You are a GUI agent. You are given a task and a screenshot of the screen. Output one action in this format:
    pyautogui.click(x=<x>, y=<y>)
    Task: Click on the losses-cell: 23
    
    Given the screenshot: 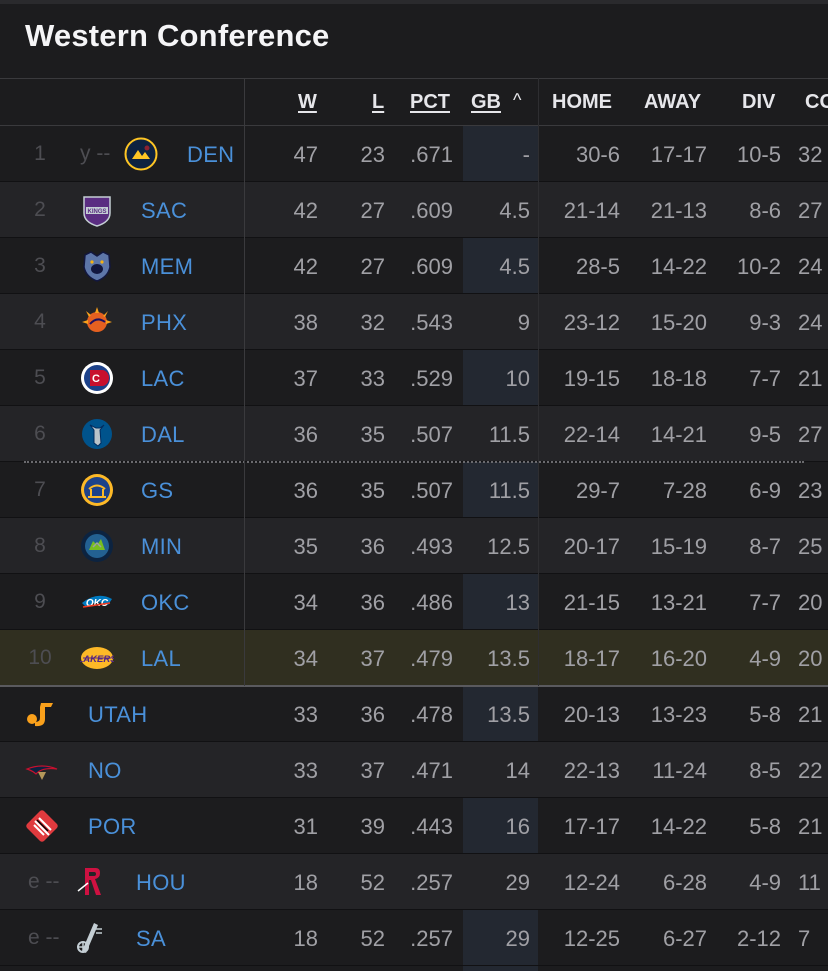 What is the action you would take?
    pyautogui.click(x=372, y=154)
    